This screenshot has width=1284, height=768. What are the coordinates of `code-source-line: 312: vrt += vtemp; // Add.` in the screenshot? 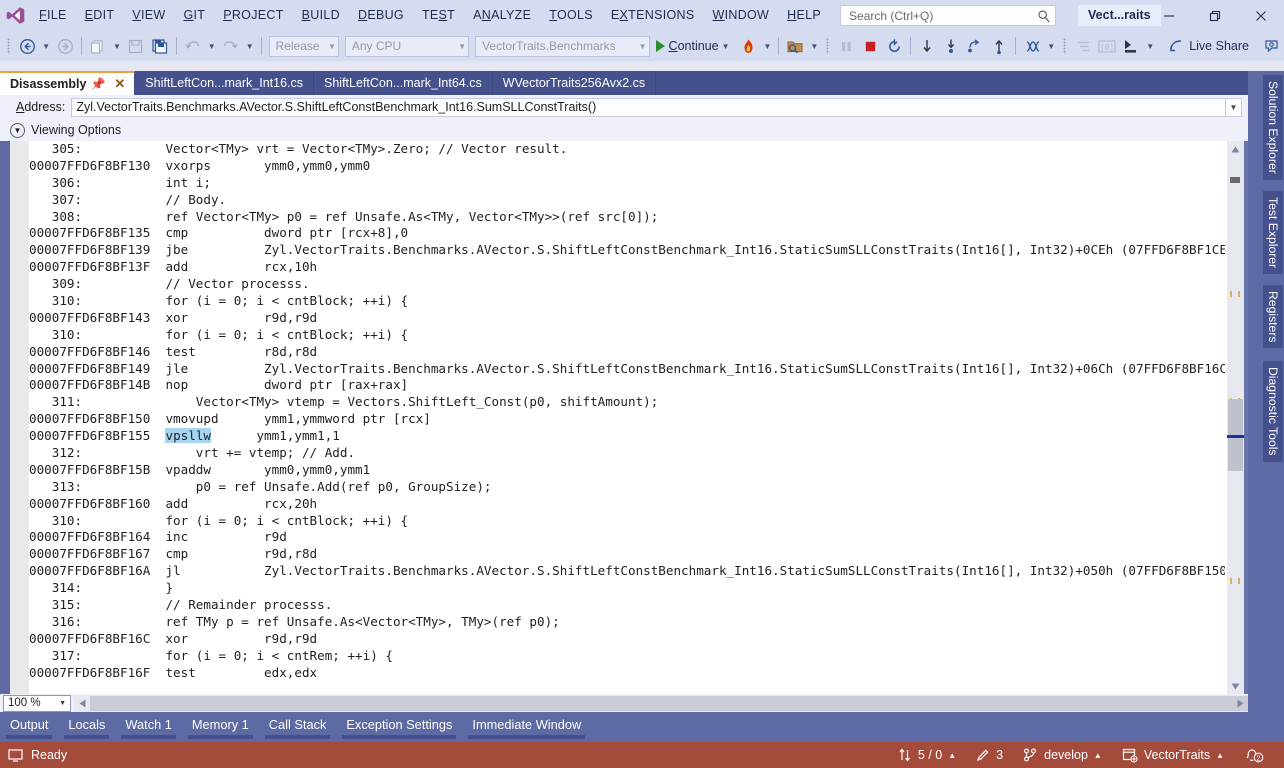 It's located at (627, 453).